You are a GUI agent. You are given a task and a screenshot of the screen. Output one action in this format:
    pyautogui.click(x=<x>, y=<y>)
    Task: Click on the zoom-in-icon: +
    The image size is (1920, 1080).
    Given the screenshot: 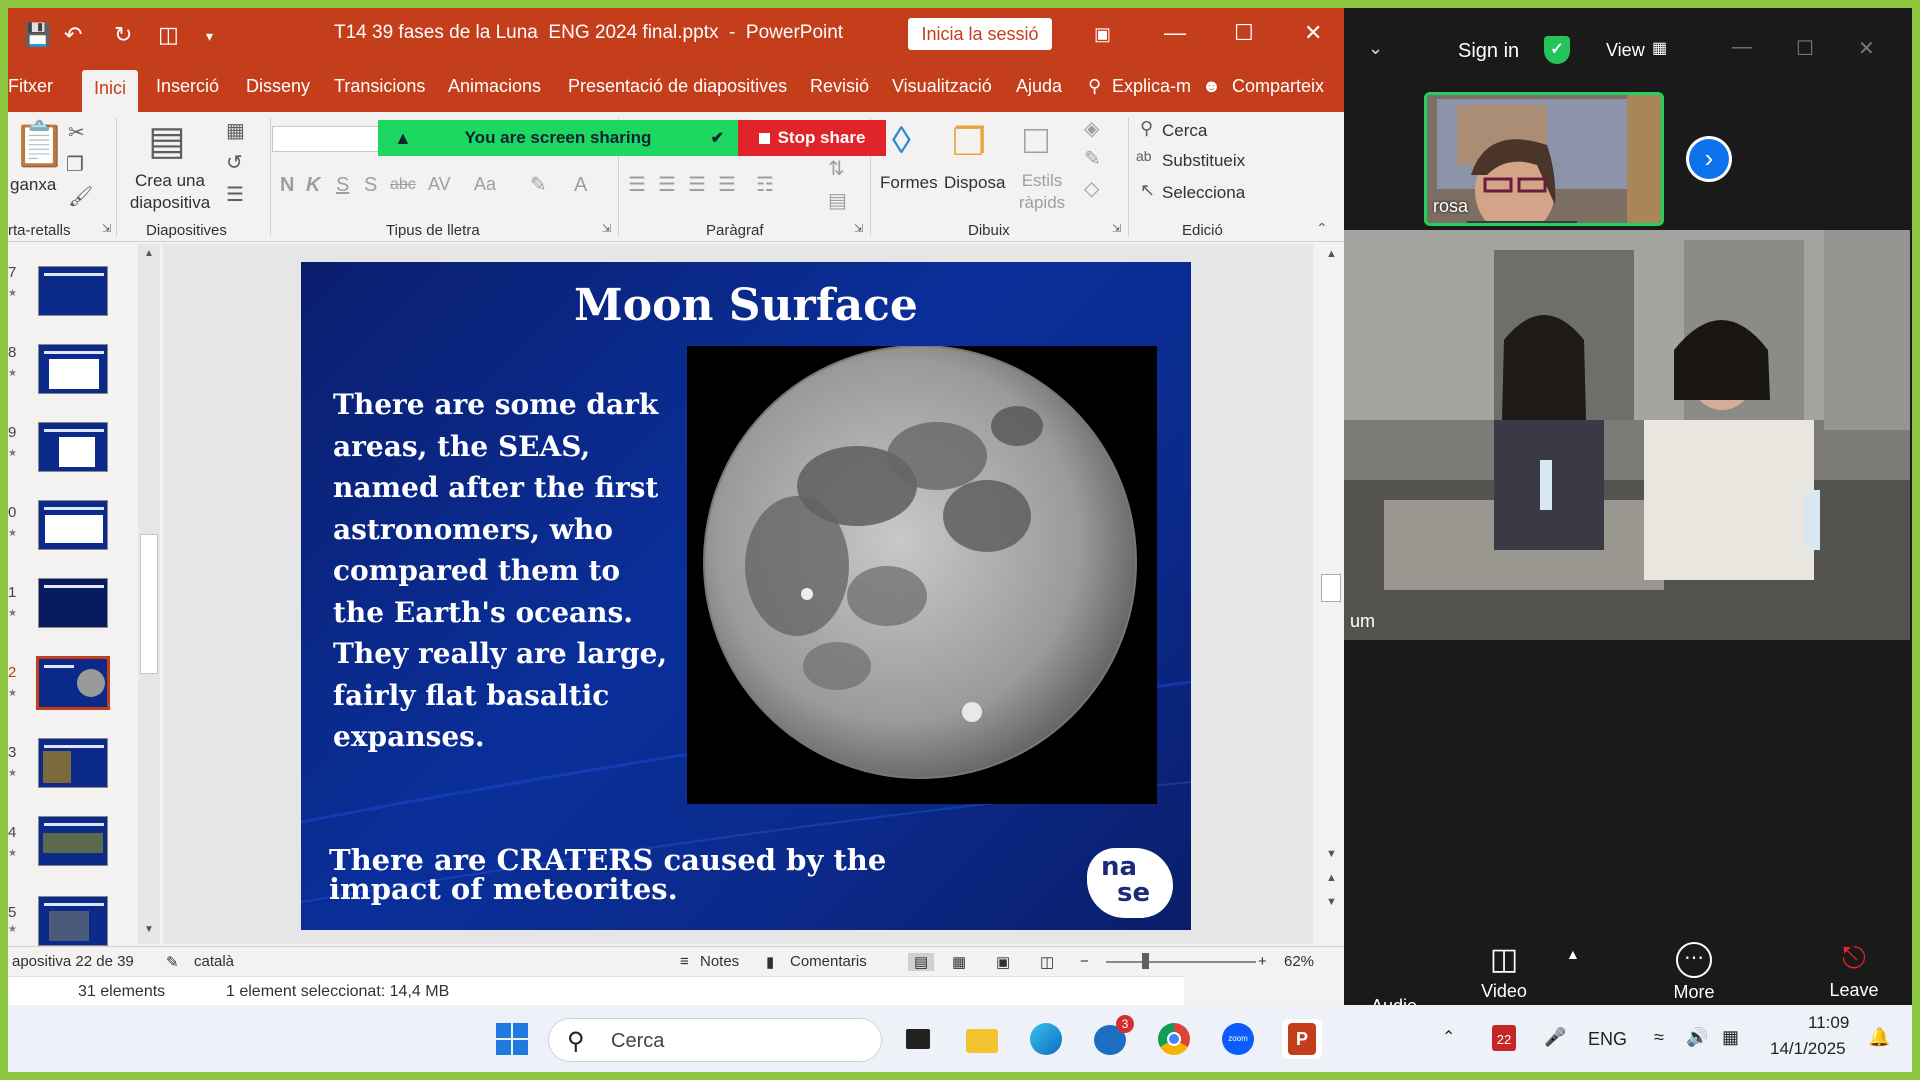 What is the action you would take?
    pyautogui.click(x=1262, y=961)
    